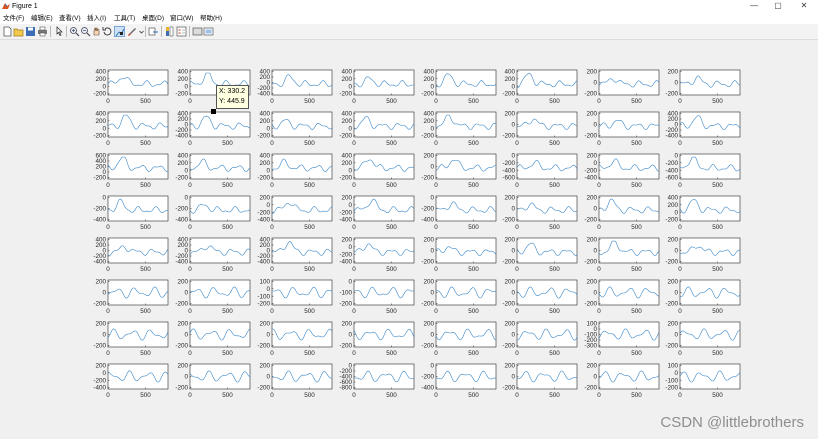 The height and width of the screenshot is (439, 818). Describe the element at coordinates (754, 6) in the screenshot. I see `minimize-button: —` at that location.